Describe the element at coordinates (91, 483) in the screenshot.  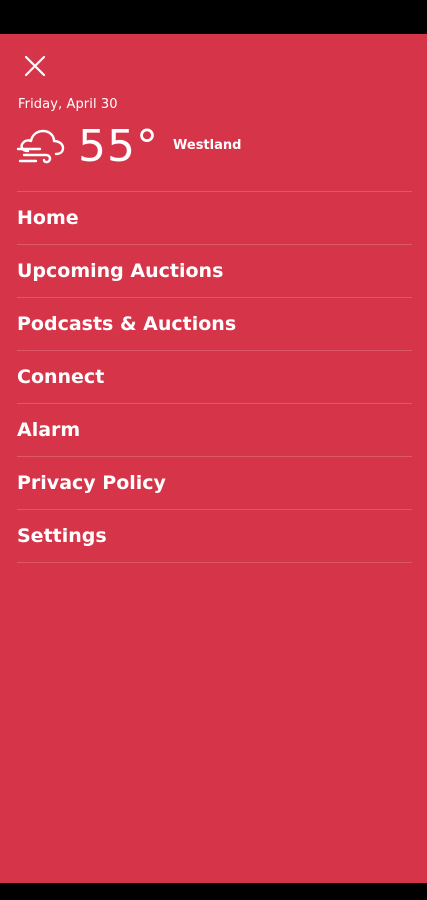
I see `menu-item-label: Privacy Policy` at that location.